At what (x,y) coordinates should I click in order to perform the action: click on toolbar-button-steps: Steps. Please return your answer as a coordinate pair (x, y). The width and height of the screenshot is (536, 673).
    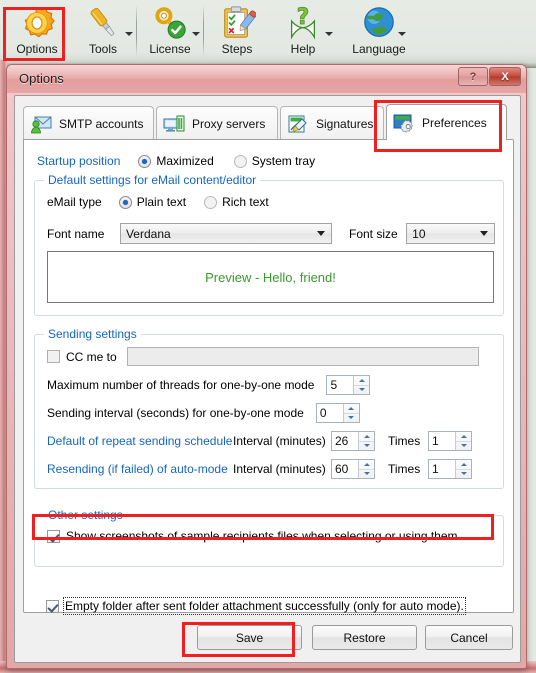
    Looking at the image, I should click on (237, 32).